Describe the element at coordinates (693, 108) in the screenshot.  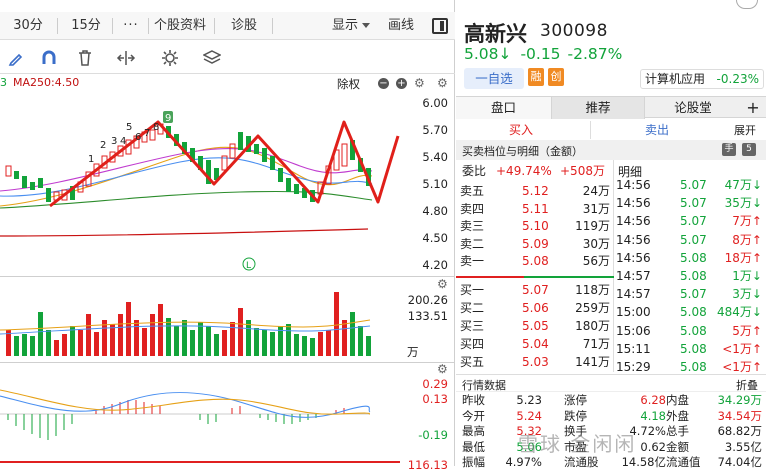
I see `tab-discussion: 论股堂` at that location.